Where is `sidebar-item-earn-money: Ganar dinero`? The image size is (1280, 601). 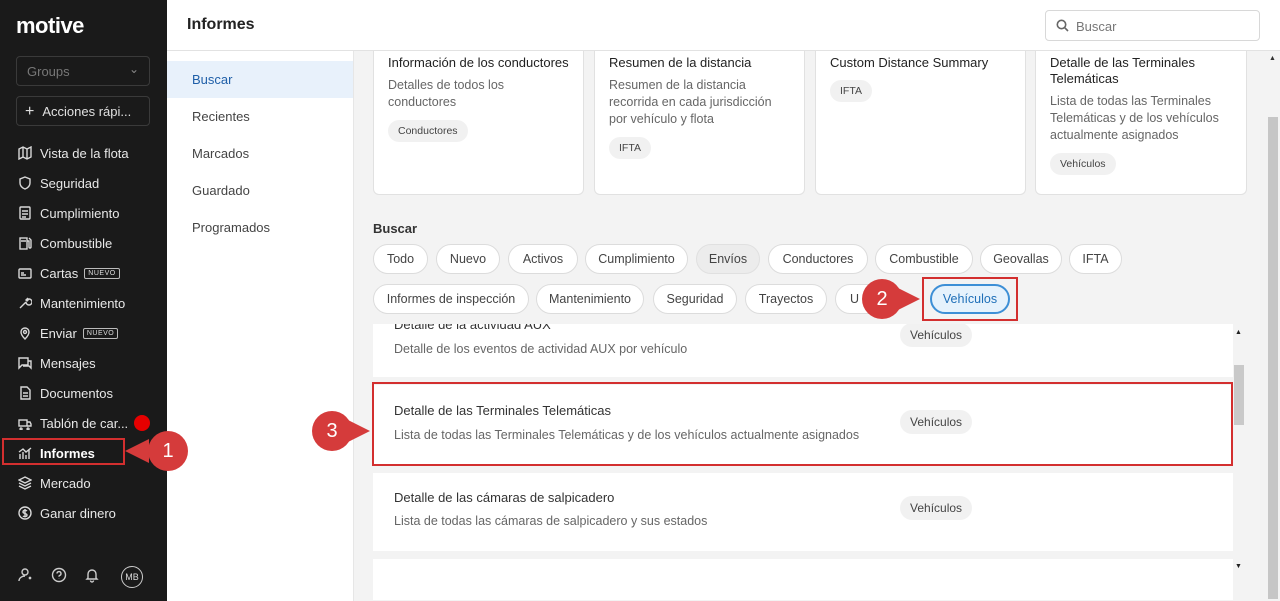 sidebar-item-earn-money: Ganar dinero is located at coordinates (83, 513).